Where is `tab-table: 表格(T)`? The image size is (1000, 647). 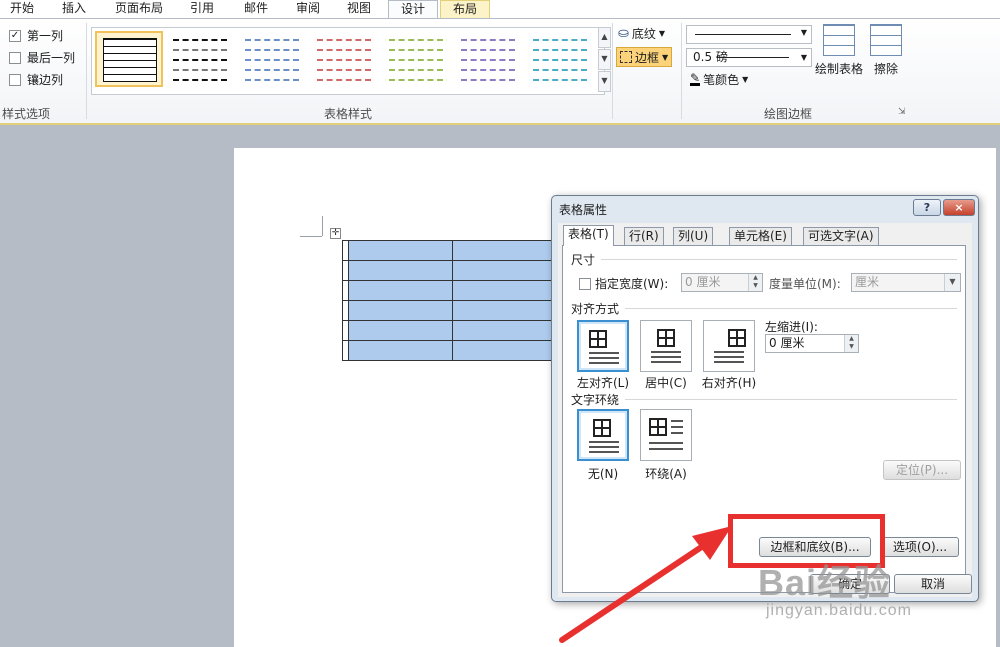 tab-table: 表格(T) is located at coordinates (588, 235).